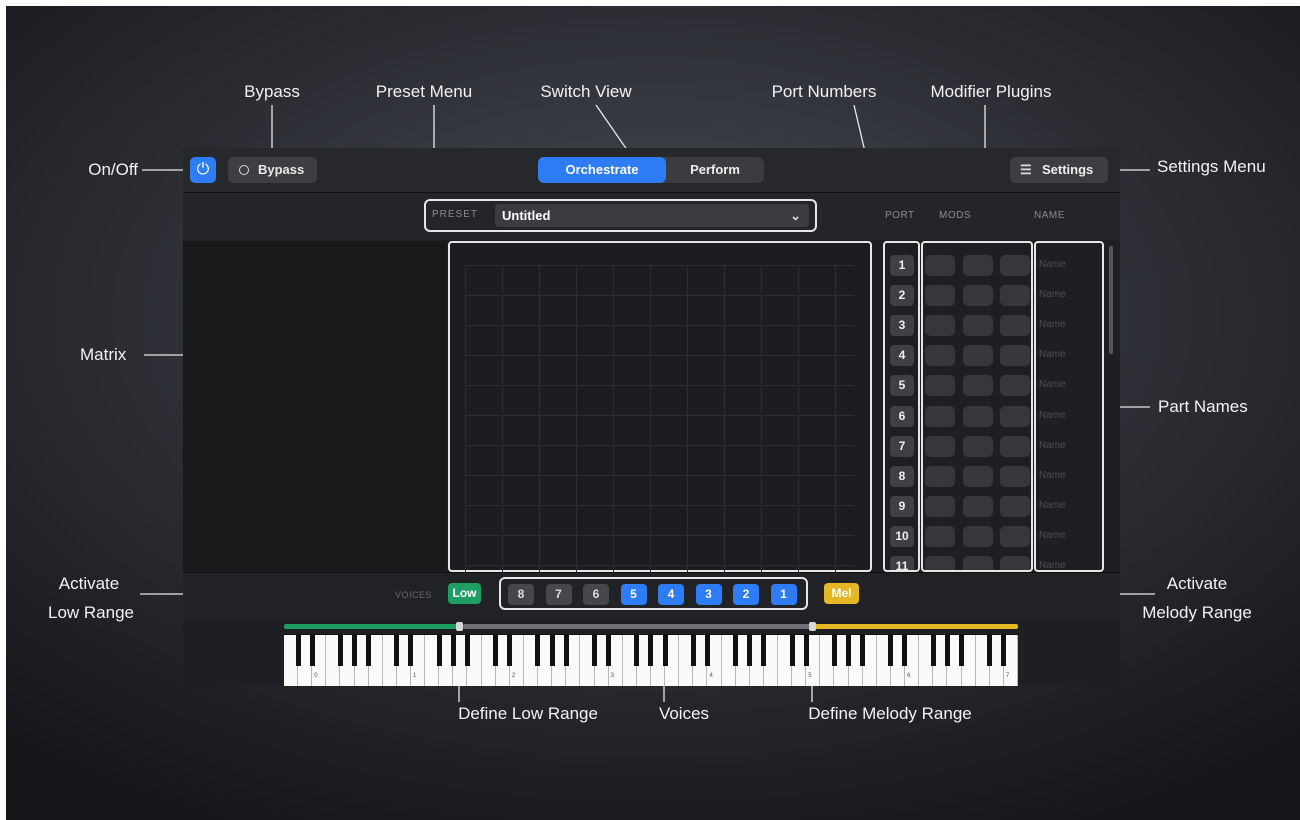 Image resolution: width=1300 pixels, height=820 pixels. What do you see at coordinates (708, 594) in the screenshot?
I see `voice-button: 3` at bounding box center [708, 594].